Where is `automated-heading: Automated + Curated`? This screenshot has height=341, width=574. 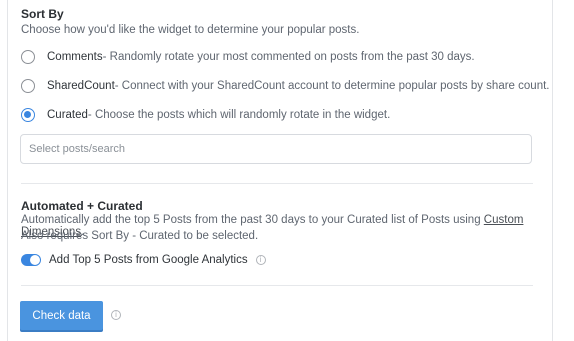
automated-heading: Automated + Curated is located at coordinates (82, 206).